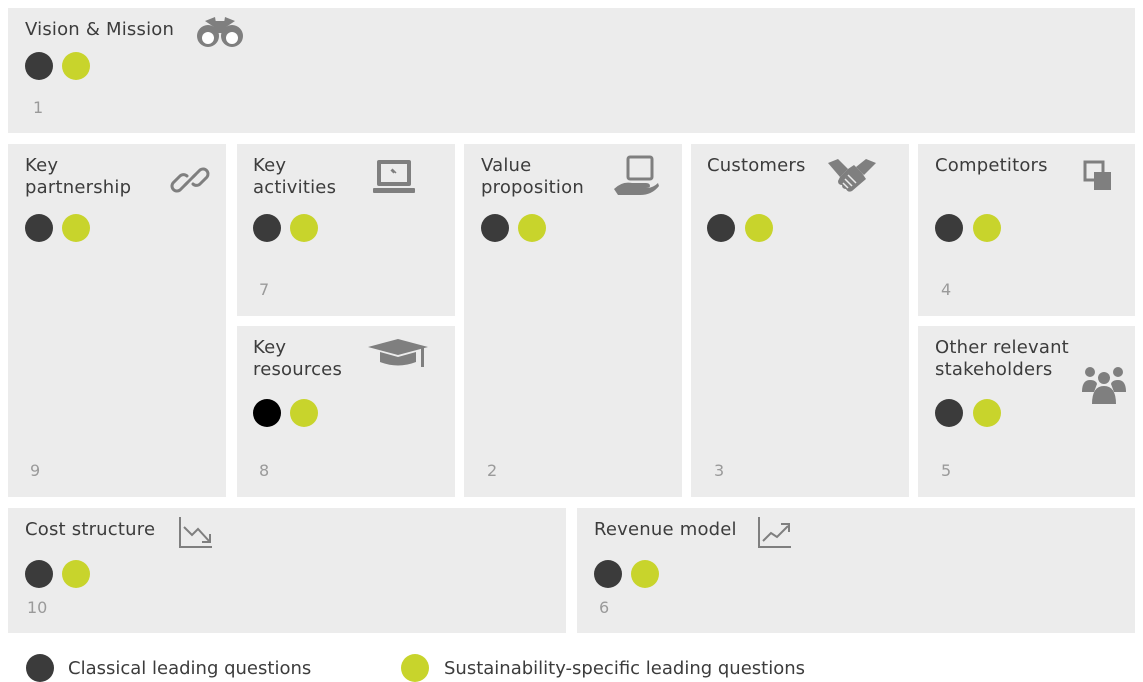  What do you see at coordinates (1104, 385) in the screenshot?
I see `people-group-icon` at bounding box center [1104, 385].